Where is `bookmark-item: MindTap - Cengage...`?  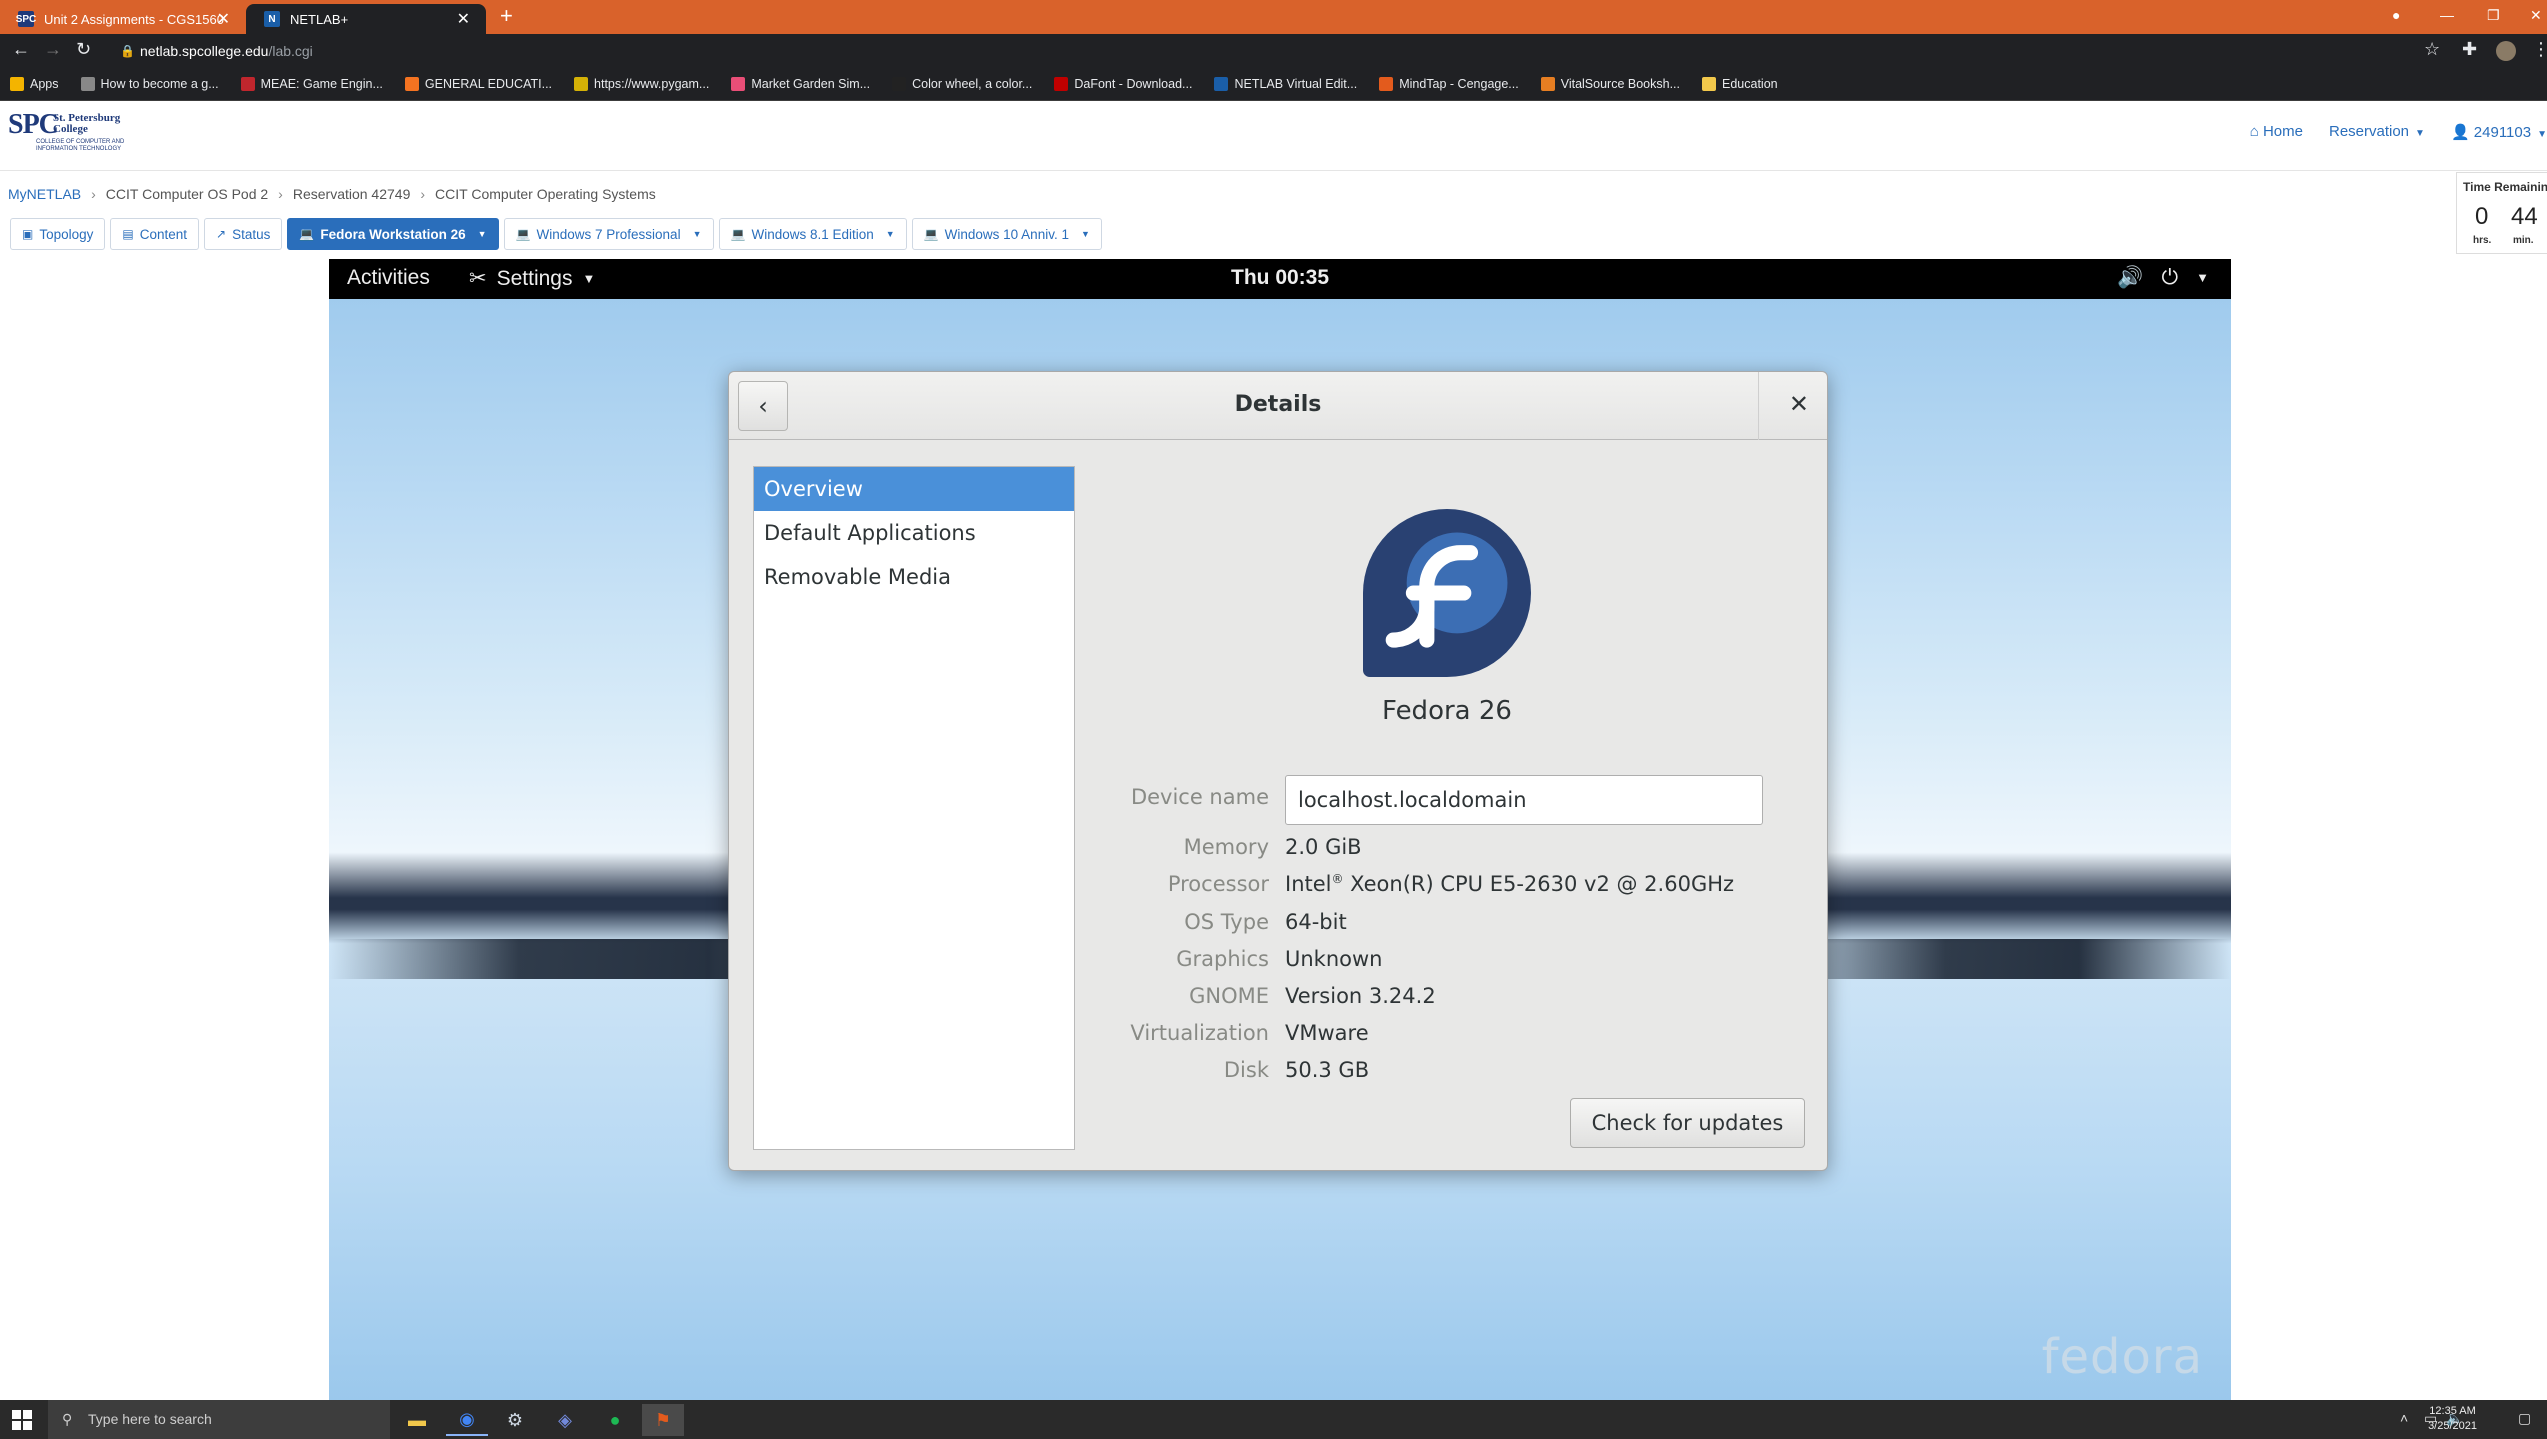 bookmark-item: MindTap - Cengage... is located at coordinates (1449, 84).